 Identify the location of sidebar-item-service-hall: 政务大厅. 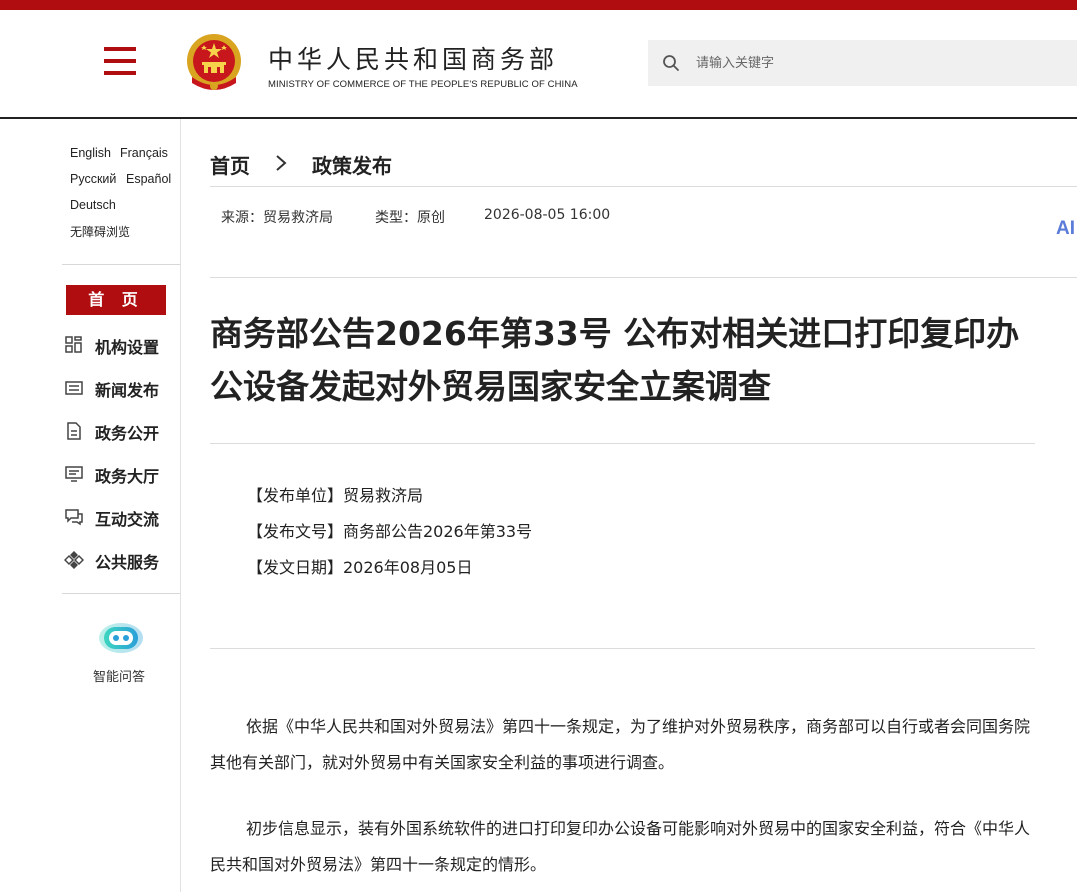
(119, 473).